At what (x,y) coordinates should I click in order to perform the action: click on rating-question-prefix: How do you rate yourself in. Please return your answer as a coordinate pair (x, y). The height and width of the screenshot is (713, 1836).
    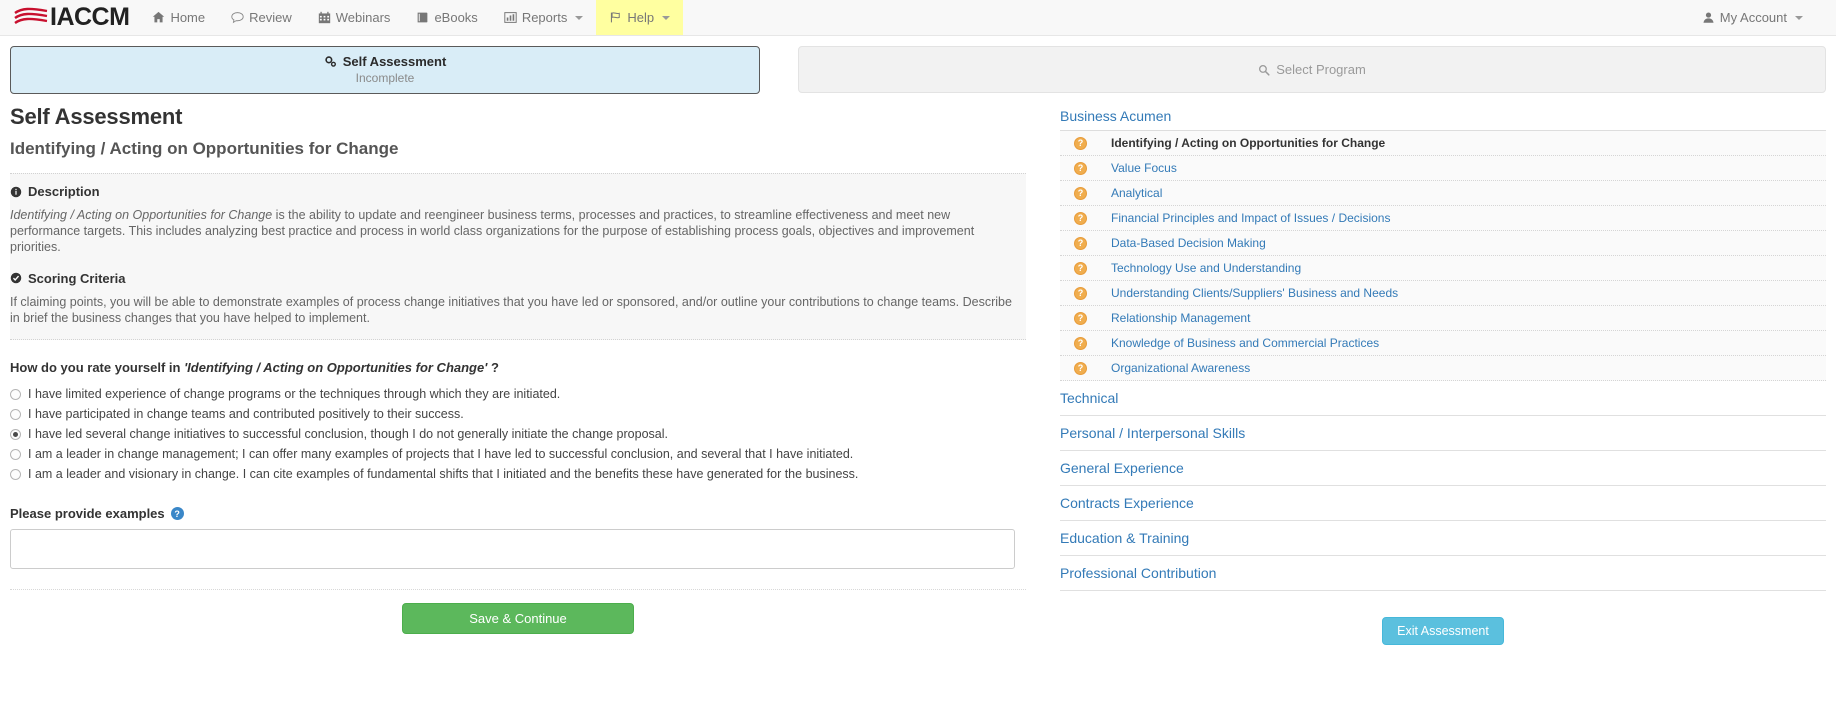
    Looking at the image, I should click on (97, 368).